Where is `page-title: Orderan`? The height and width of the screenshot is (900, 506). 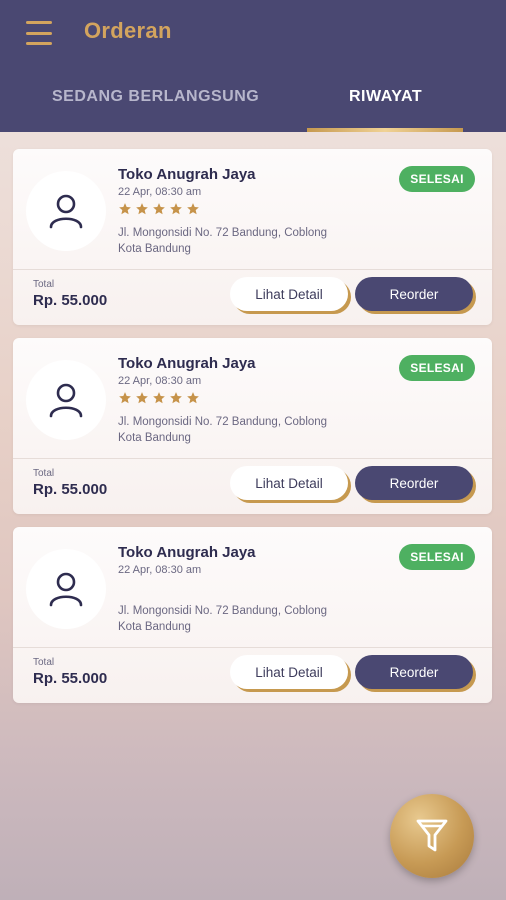
page-title: Orderan is located at coordinates (128, 30).